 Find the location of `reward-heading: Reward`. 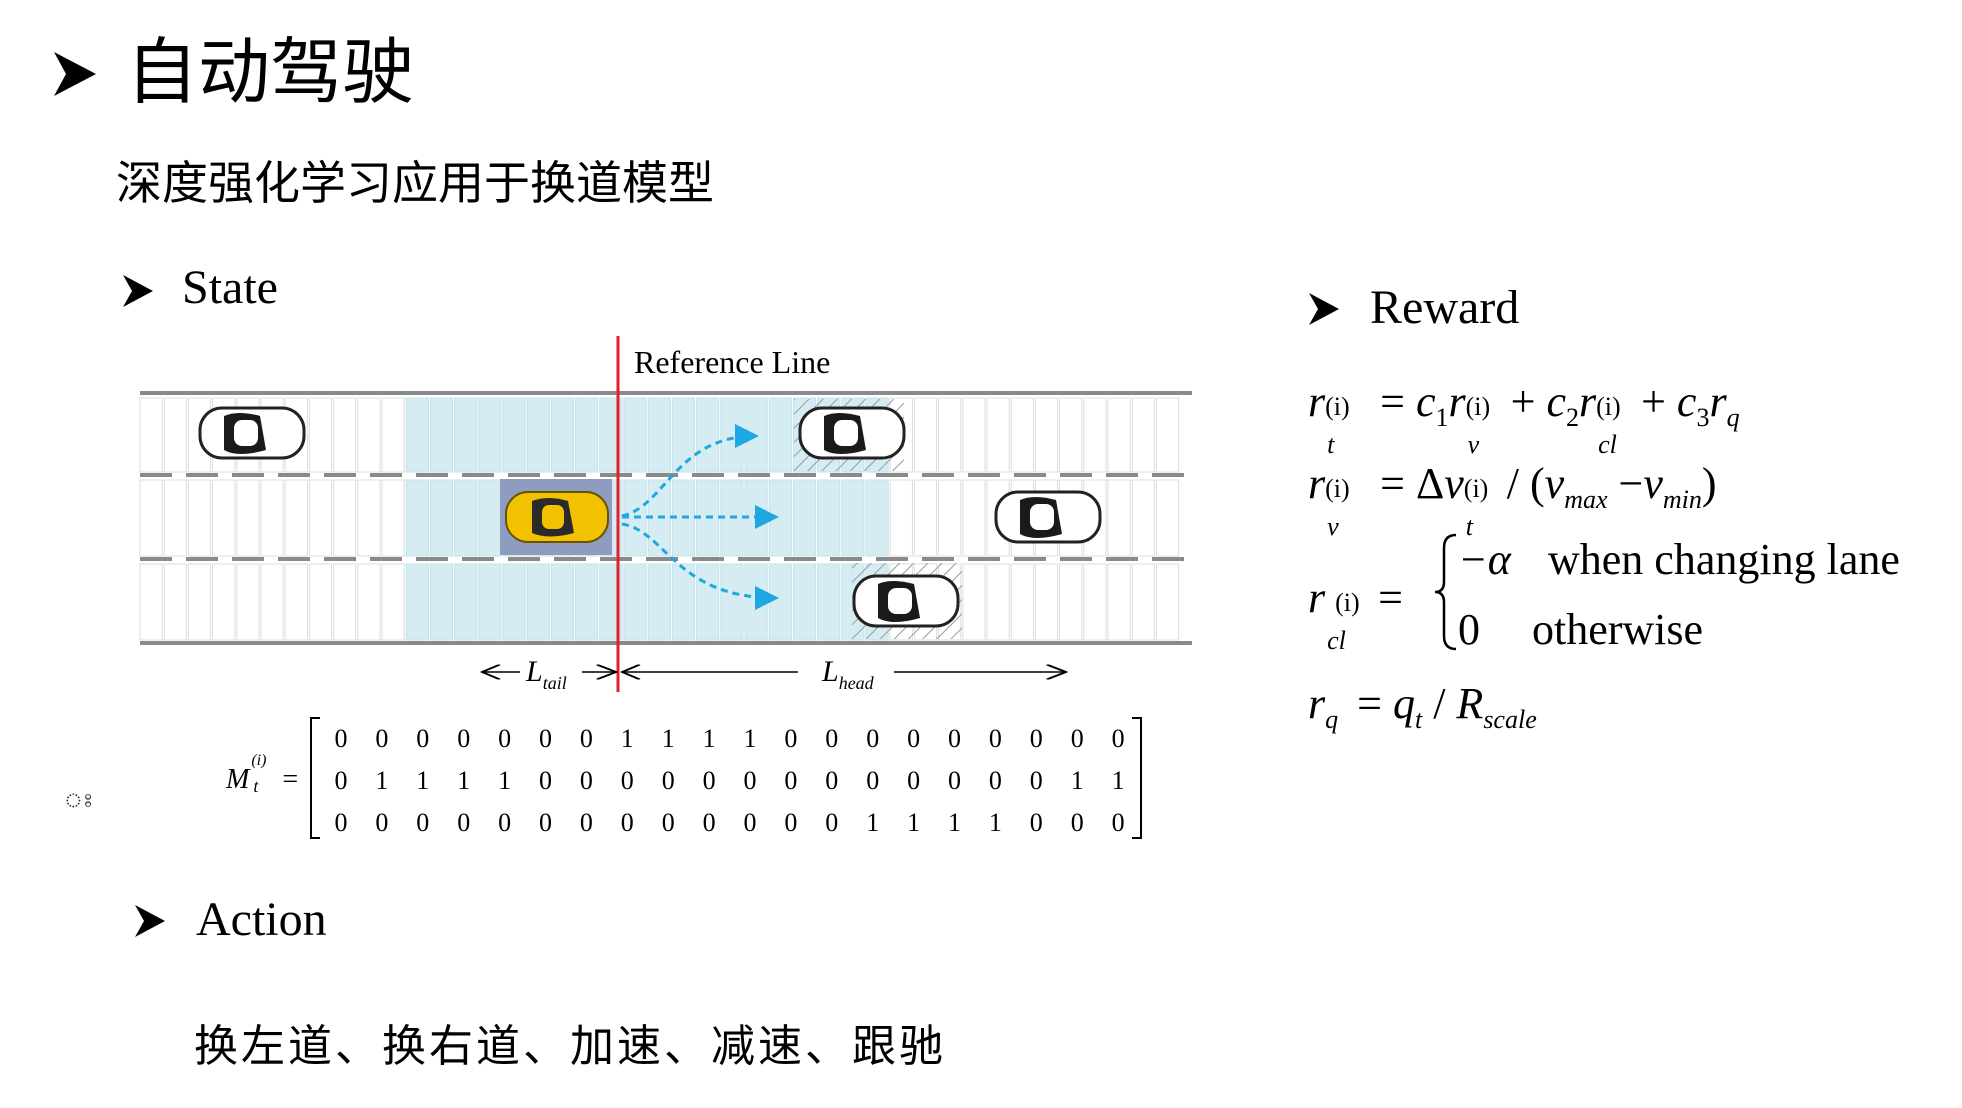

reward-heading: Reward is located at coordinates (1445, 307).